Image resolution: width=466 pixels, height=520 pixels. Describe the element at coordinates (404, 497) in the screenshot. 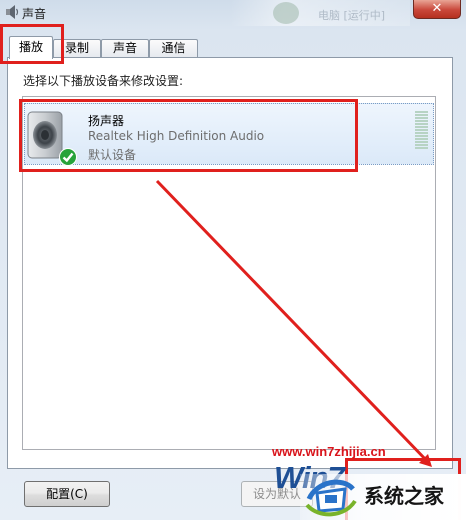

I see `watermark-name: 系统之家` at that location.